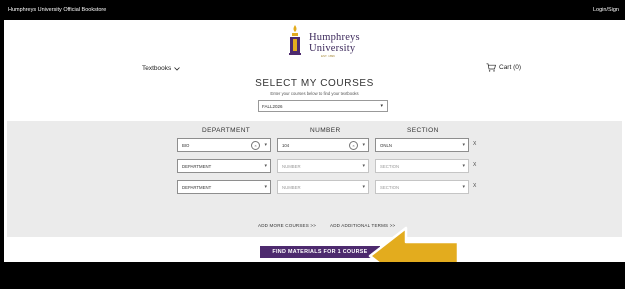  What do you see at coordinates (323, 106) in the screenshot?
I see `term-select: FALL2026 ▾` at bounding box center [323, 106].